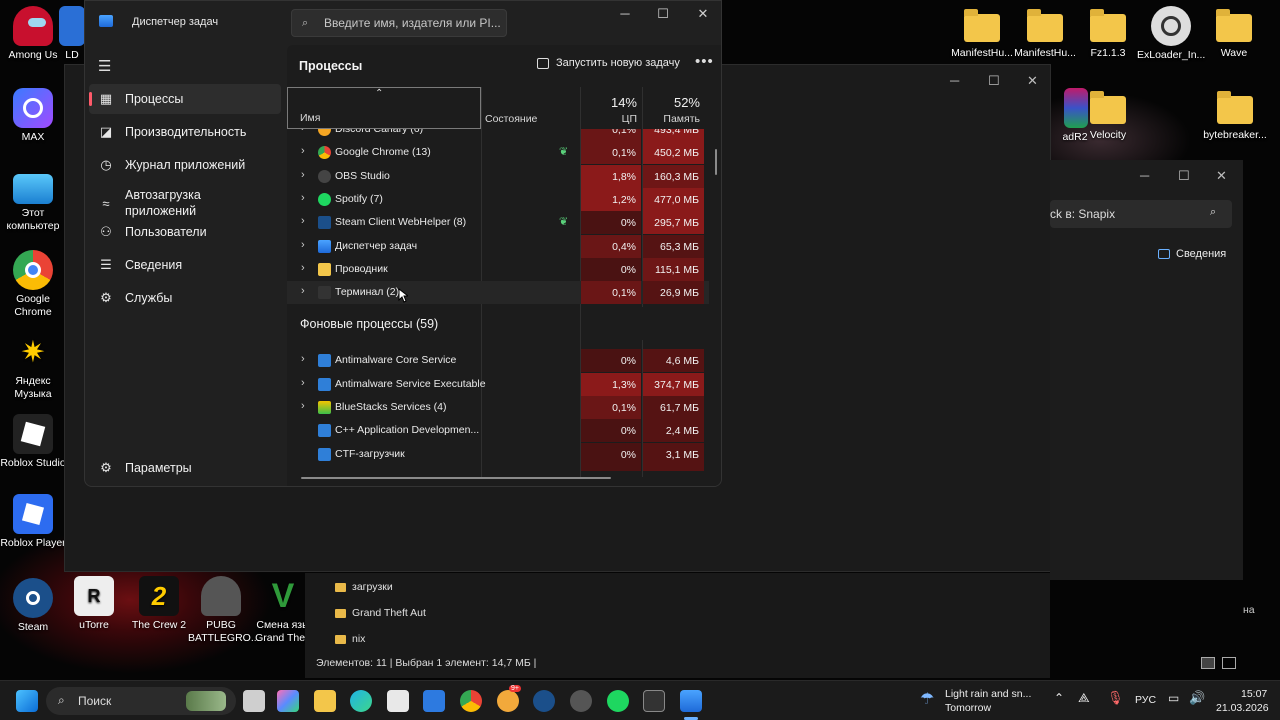  Describe the element at coordinates (403, 23) in the screenshot. I see `title-bar: Диспетчер задач ⌕ ─ ☐ ✕` at that location.